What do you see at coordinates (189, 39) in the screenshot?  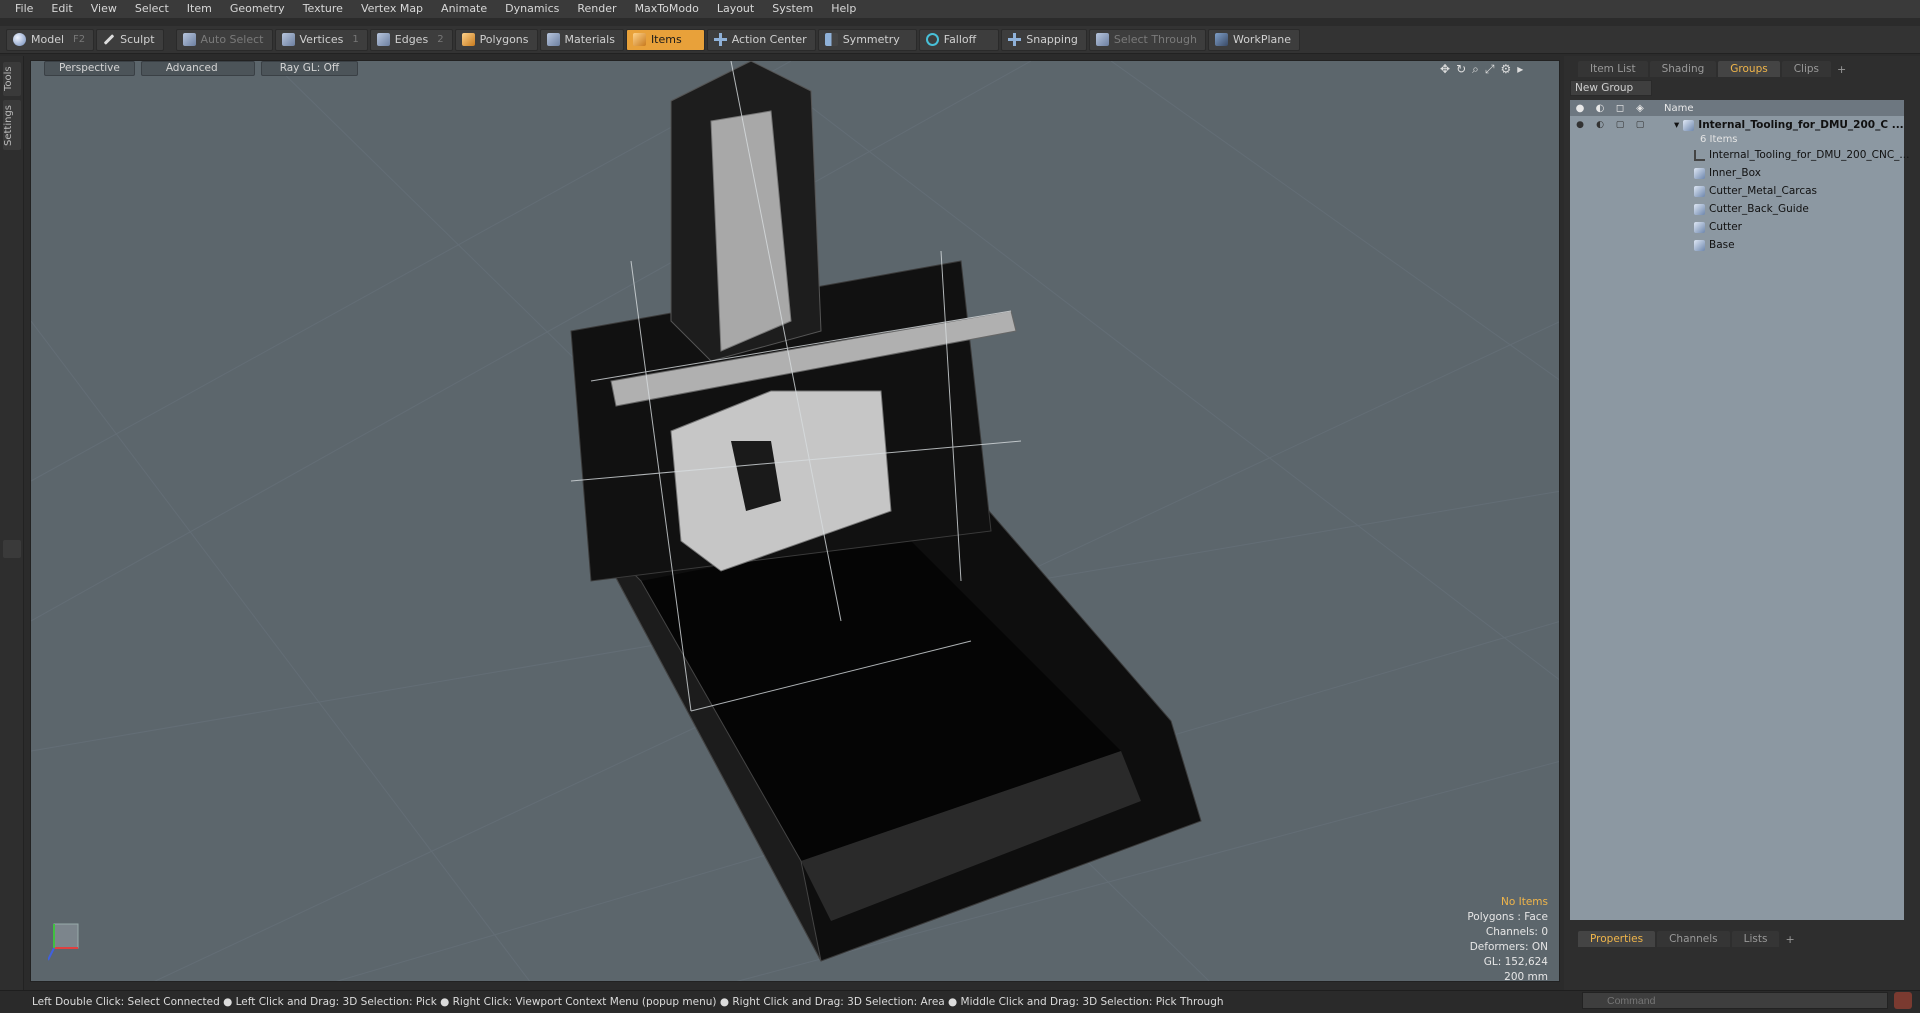 I see `auto-select-cube-icon` at bounding box center [189, 39].